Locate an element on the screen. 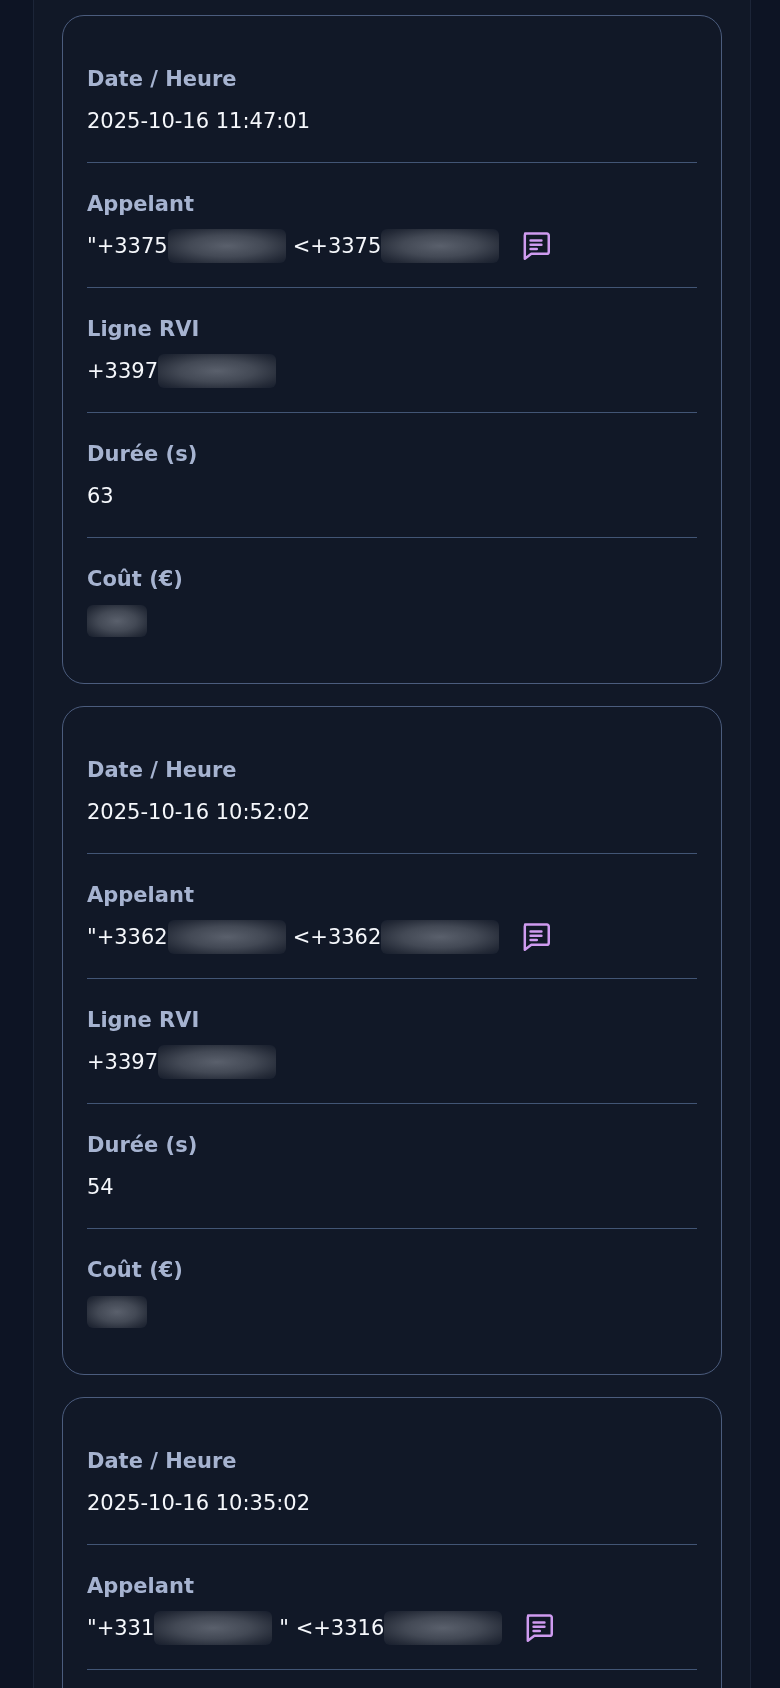  field-value: 2025-10-16 11:47:01 is located at coordinates (199, 121).